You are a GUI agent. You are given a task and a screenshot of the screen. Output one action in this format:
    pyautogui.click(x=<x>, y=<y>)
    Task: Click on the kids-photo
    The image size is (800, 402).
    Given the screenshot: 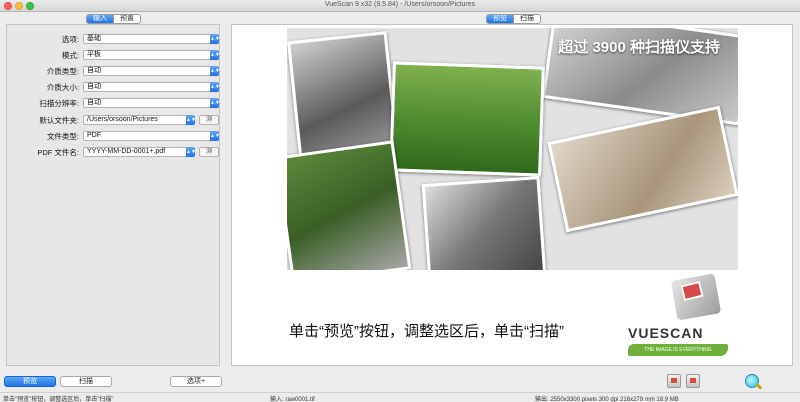 What is the action you would take?
    pyautogui.click(x=467, y=119)
    